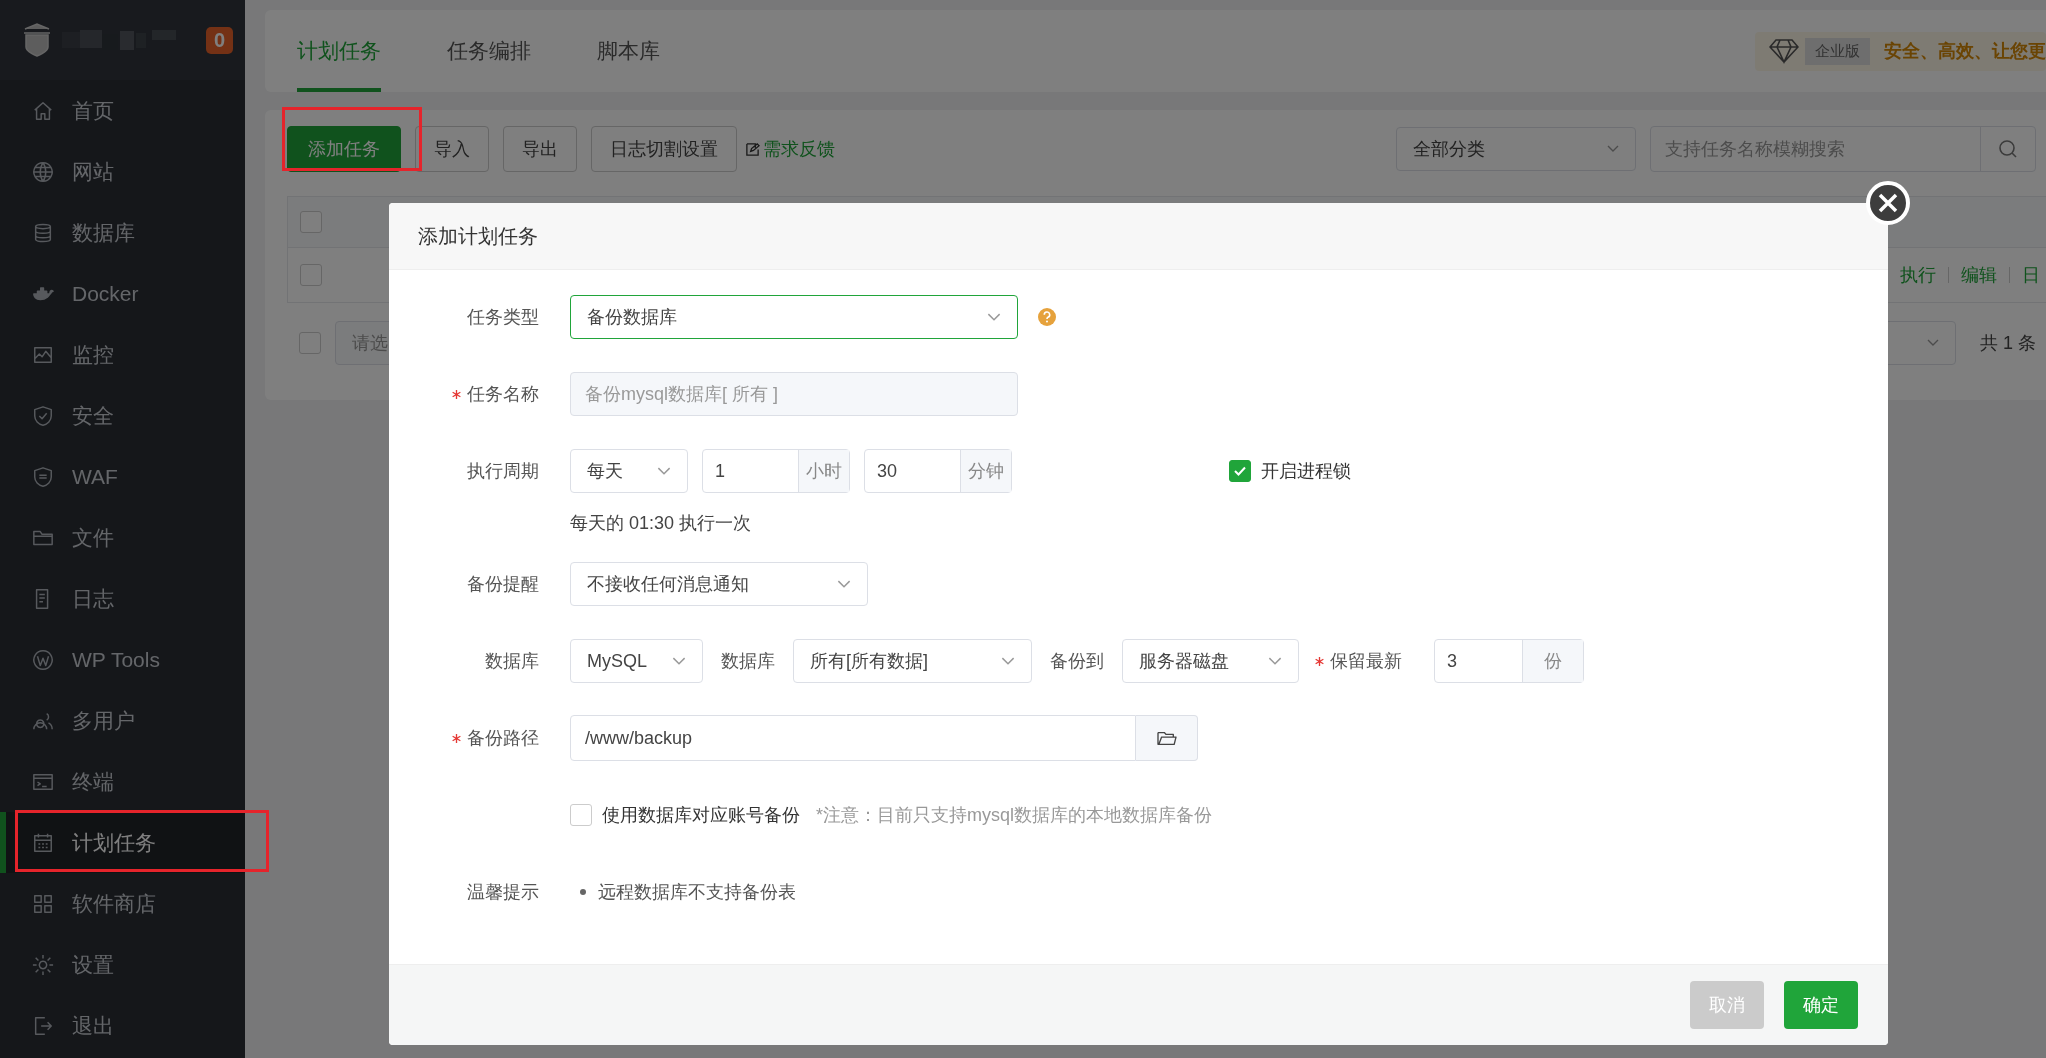 The height and width of the screenshot is (1058, 2046). What do you see at coordinates (122, 293) in the screenshot?
I see `sidebar-item: Docker` at bounding box center [122, 293].